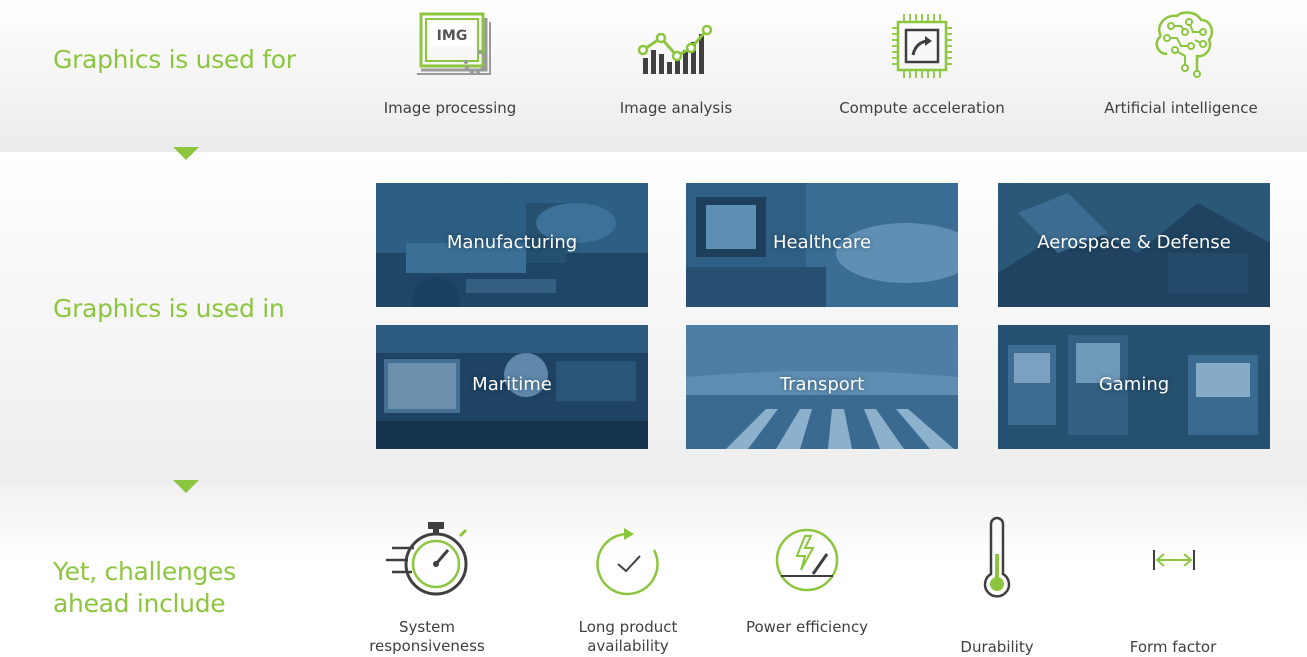 This screenshot has width=1307, height=657. What do you see at coordinates (628, 636) in the screenshot?
I see `challenge-label: Long product availability` at bounding box center [628, 636].